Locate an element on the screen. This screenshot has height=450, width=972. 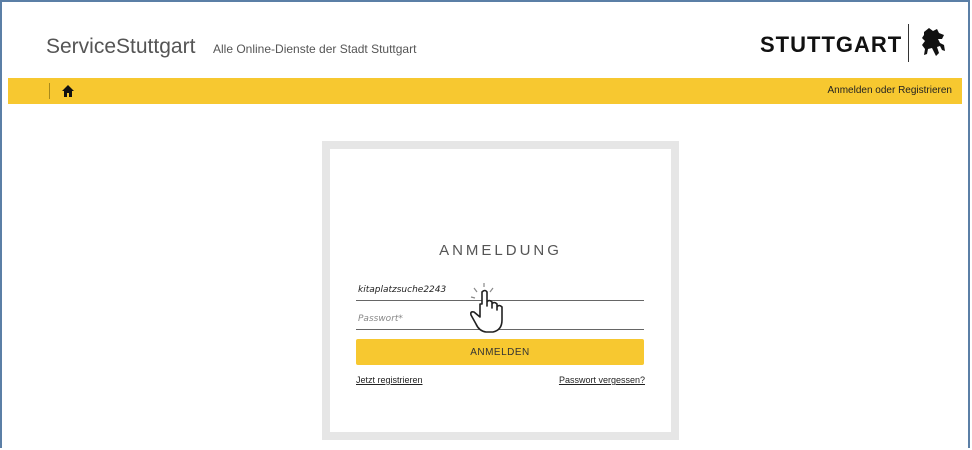
register-link: Jetzt registrieren is located at coordinates (389, 380).